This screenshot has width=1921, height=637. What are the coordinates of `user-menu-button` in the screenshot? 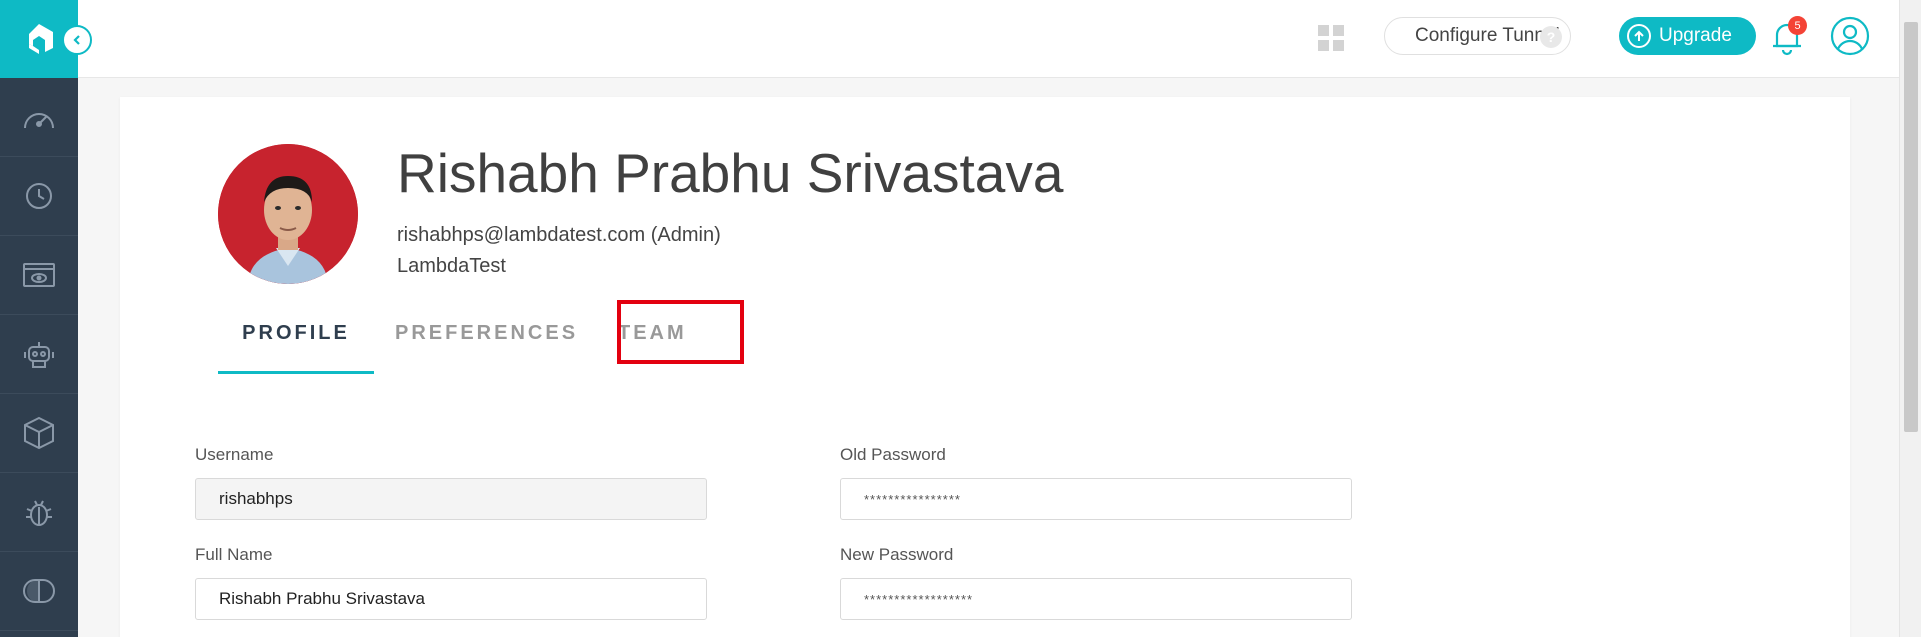 It's located at (1850, 38).